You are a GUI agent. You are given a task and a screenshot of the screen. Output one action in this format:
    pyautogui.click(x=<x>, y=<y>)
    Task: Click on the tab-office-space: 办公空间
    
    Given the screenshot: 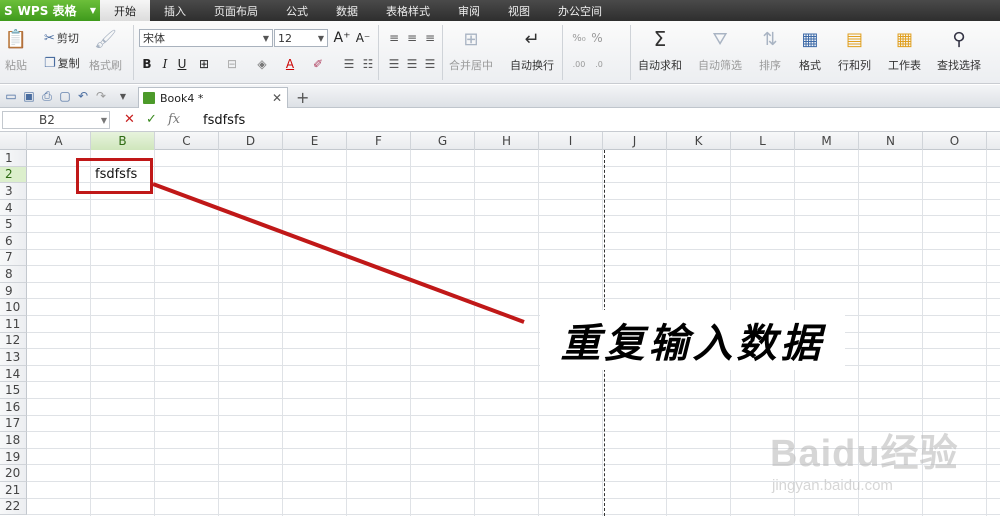 What is the action you would take?
    pyautogui.click(x=580, y=10)
    